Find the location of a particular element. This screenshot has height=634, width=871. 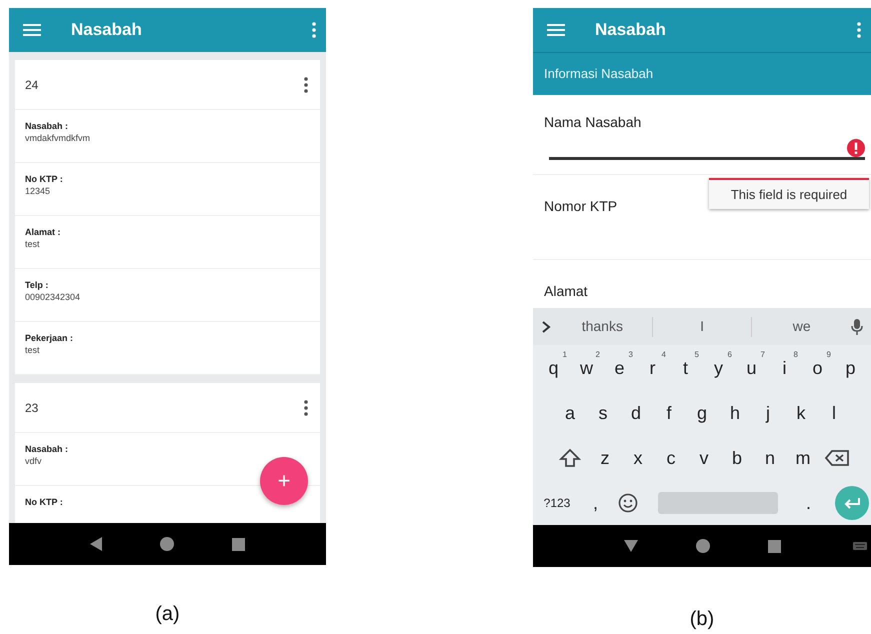

microphone-icon is located at coordinates (857, 326).